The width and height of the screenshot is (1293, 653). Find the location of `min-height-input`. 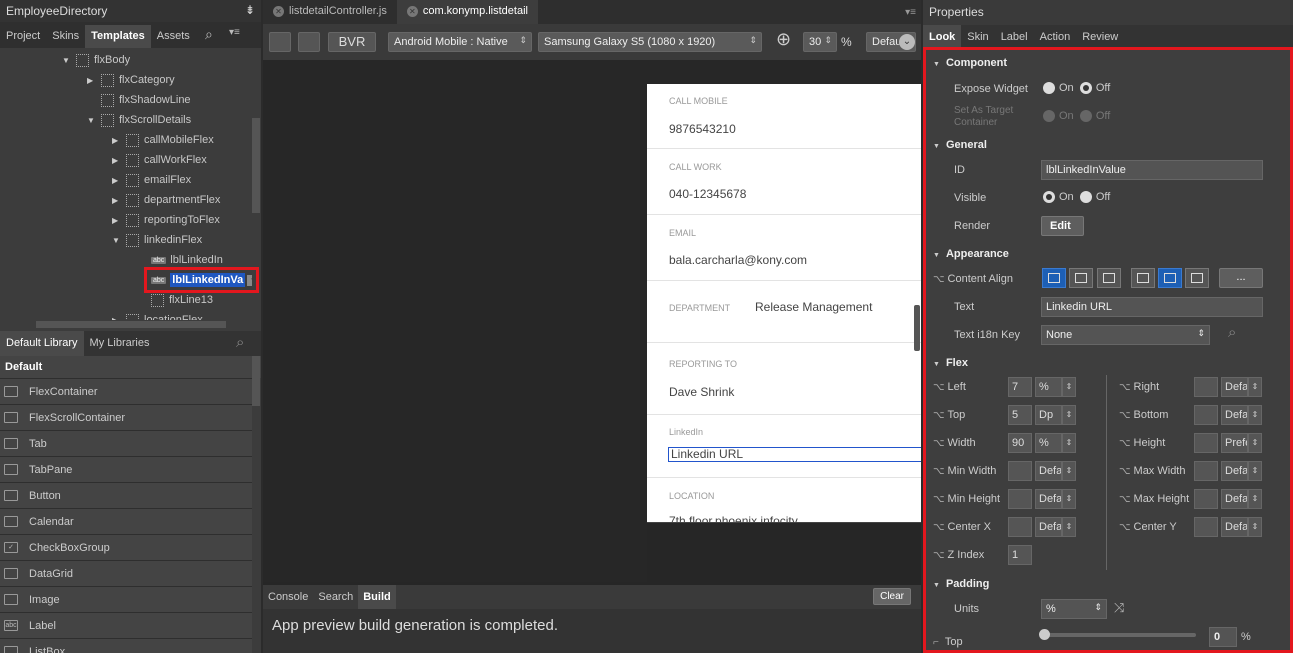

min-height-input is located at coordinates (1020, 499).